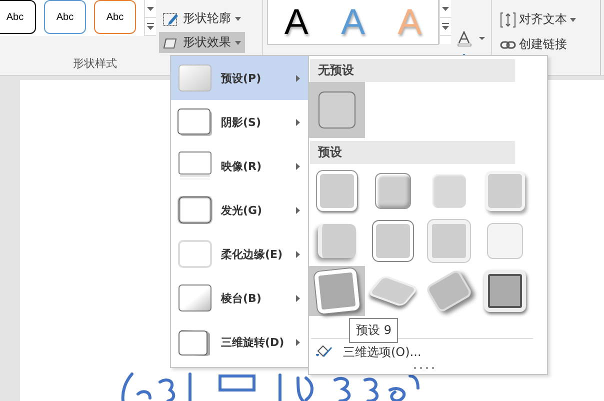 The width and height of the screenshot is (604, 401). I want to click on section-header: 无预设, so click(412, 70).